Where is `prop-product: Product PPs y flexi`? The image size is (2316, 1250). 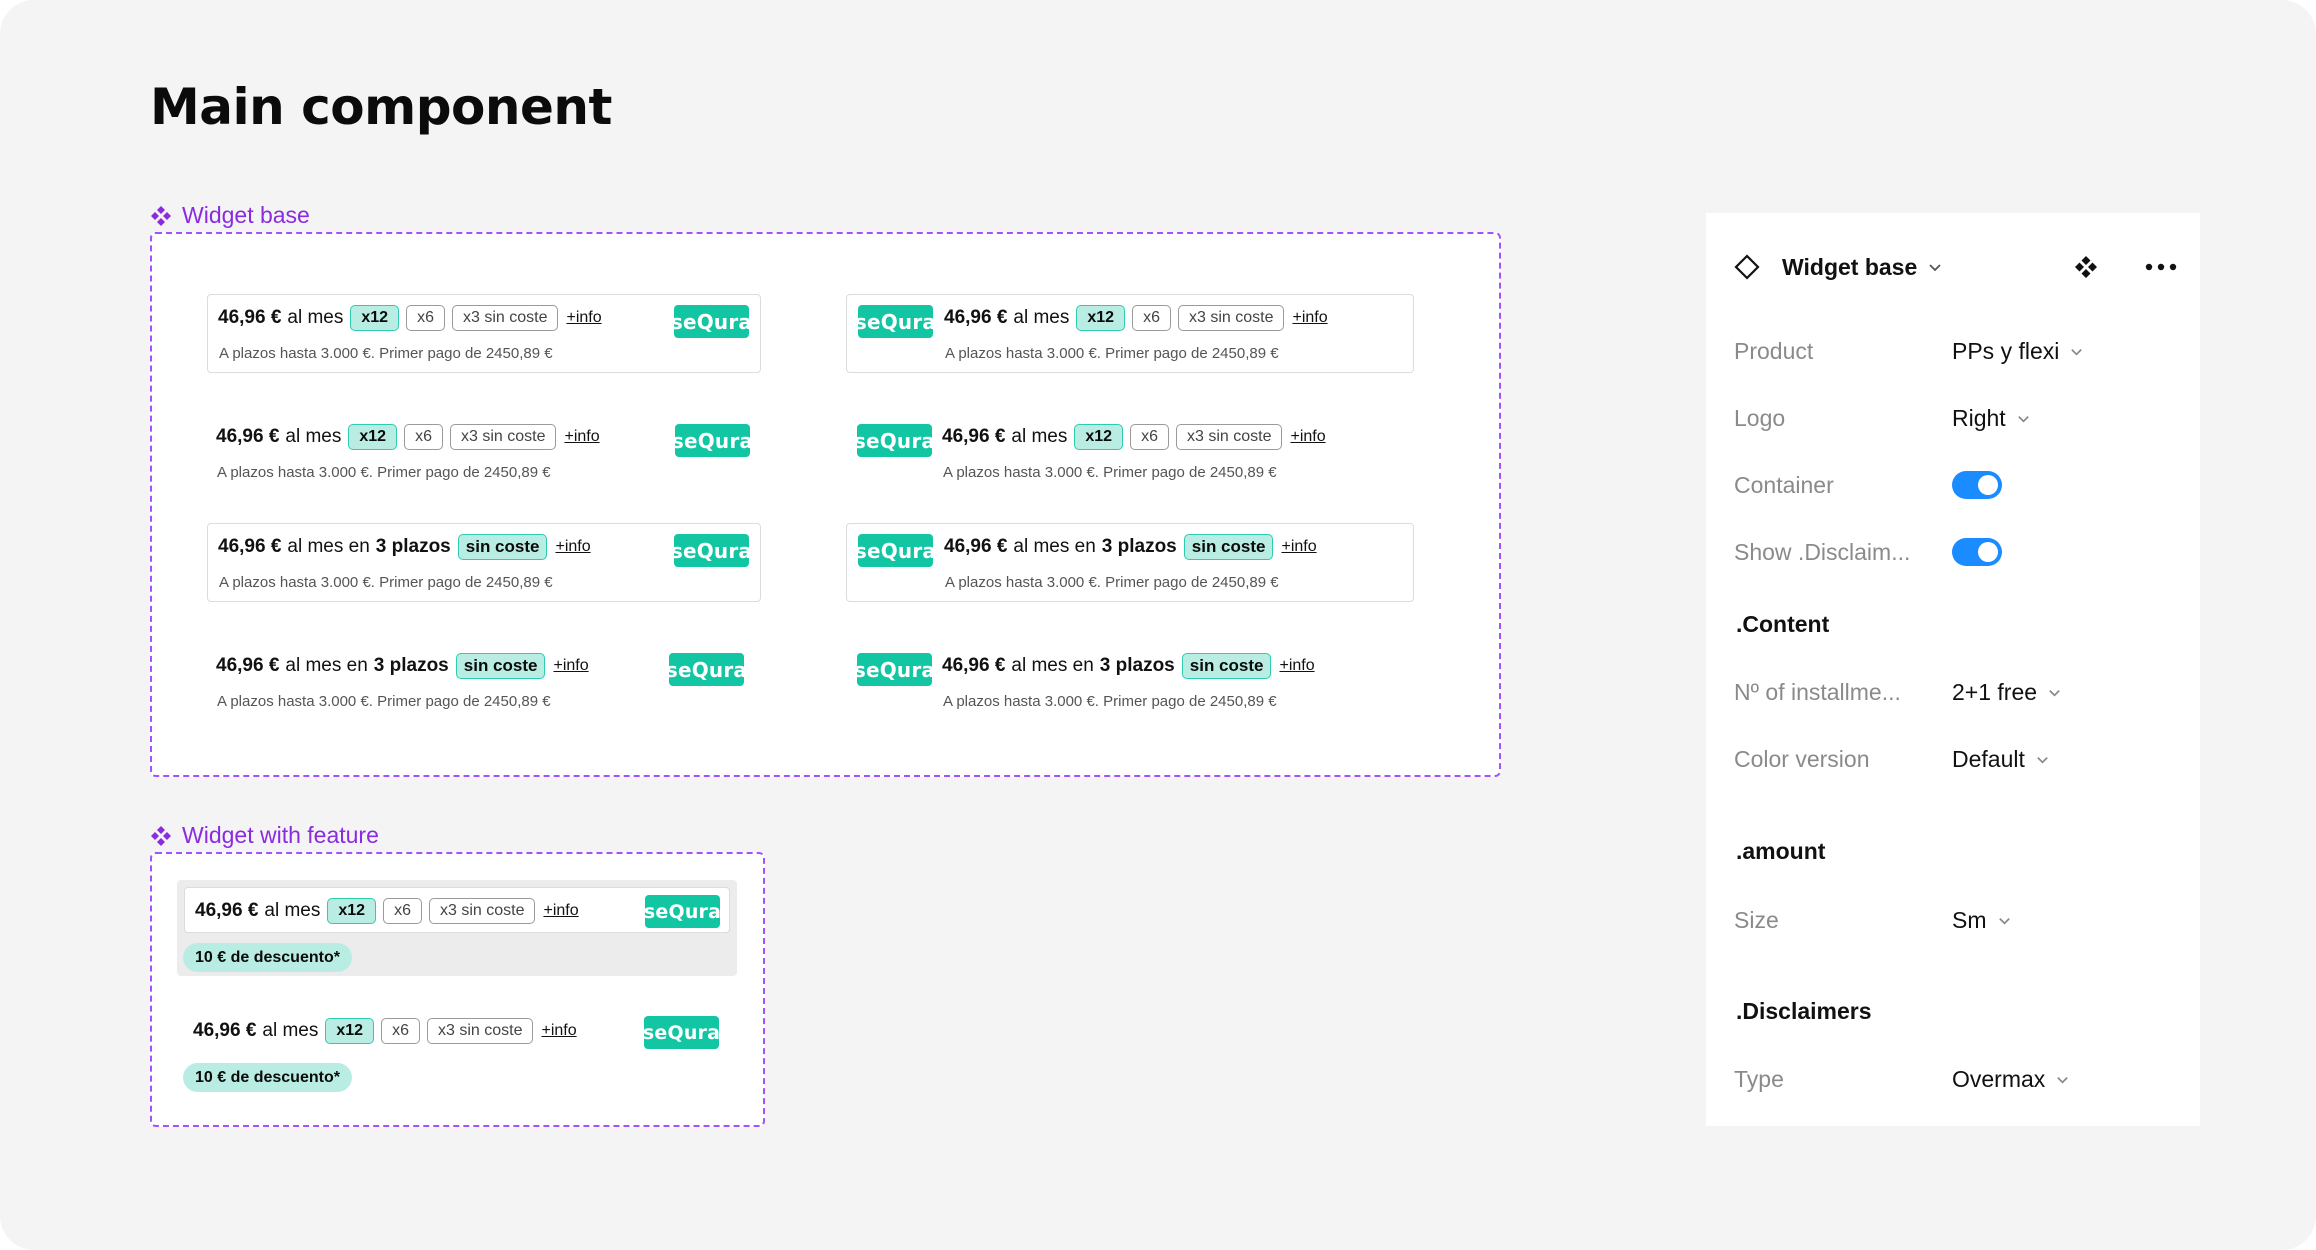
prop-product: Product PPs y flexi is located at coordinates (1954, 351).